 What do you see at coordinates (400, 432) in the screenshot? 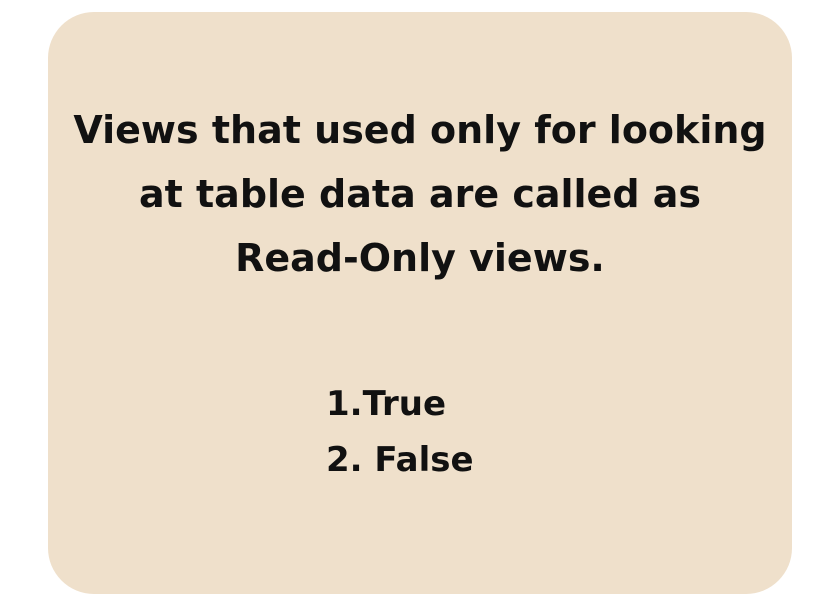
I see `answer-options: 1.True 2. False` at bounding box center [400, 432].